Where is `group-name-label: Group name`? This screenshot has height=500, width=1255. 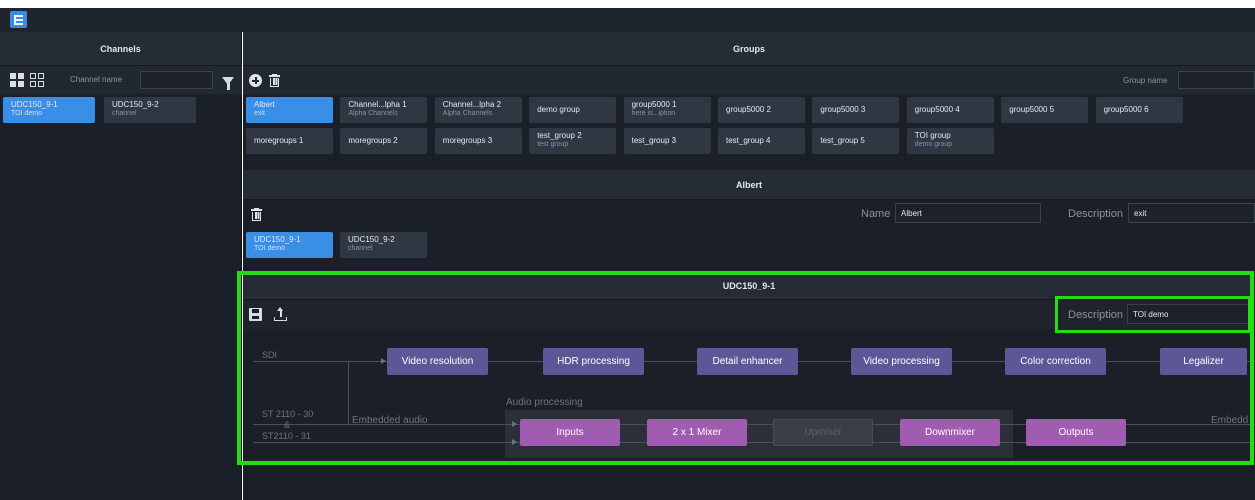 group-name-label: Group name is located at coordinates (1145, 80).